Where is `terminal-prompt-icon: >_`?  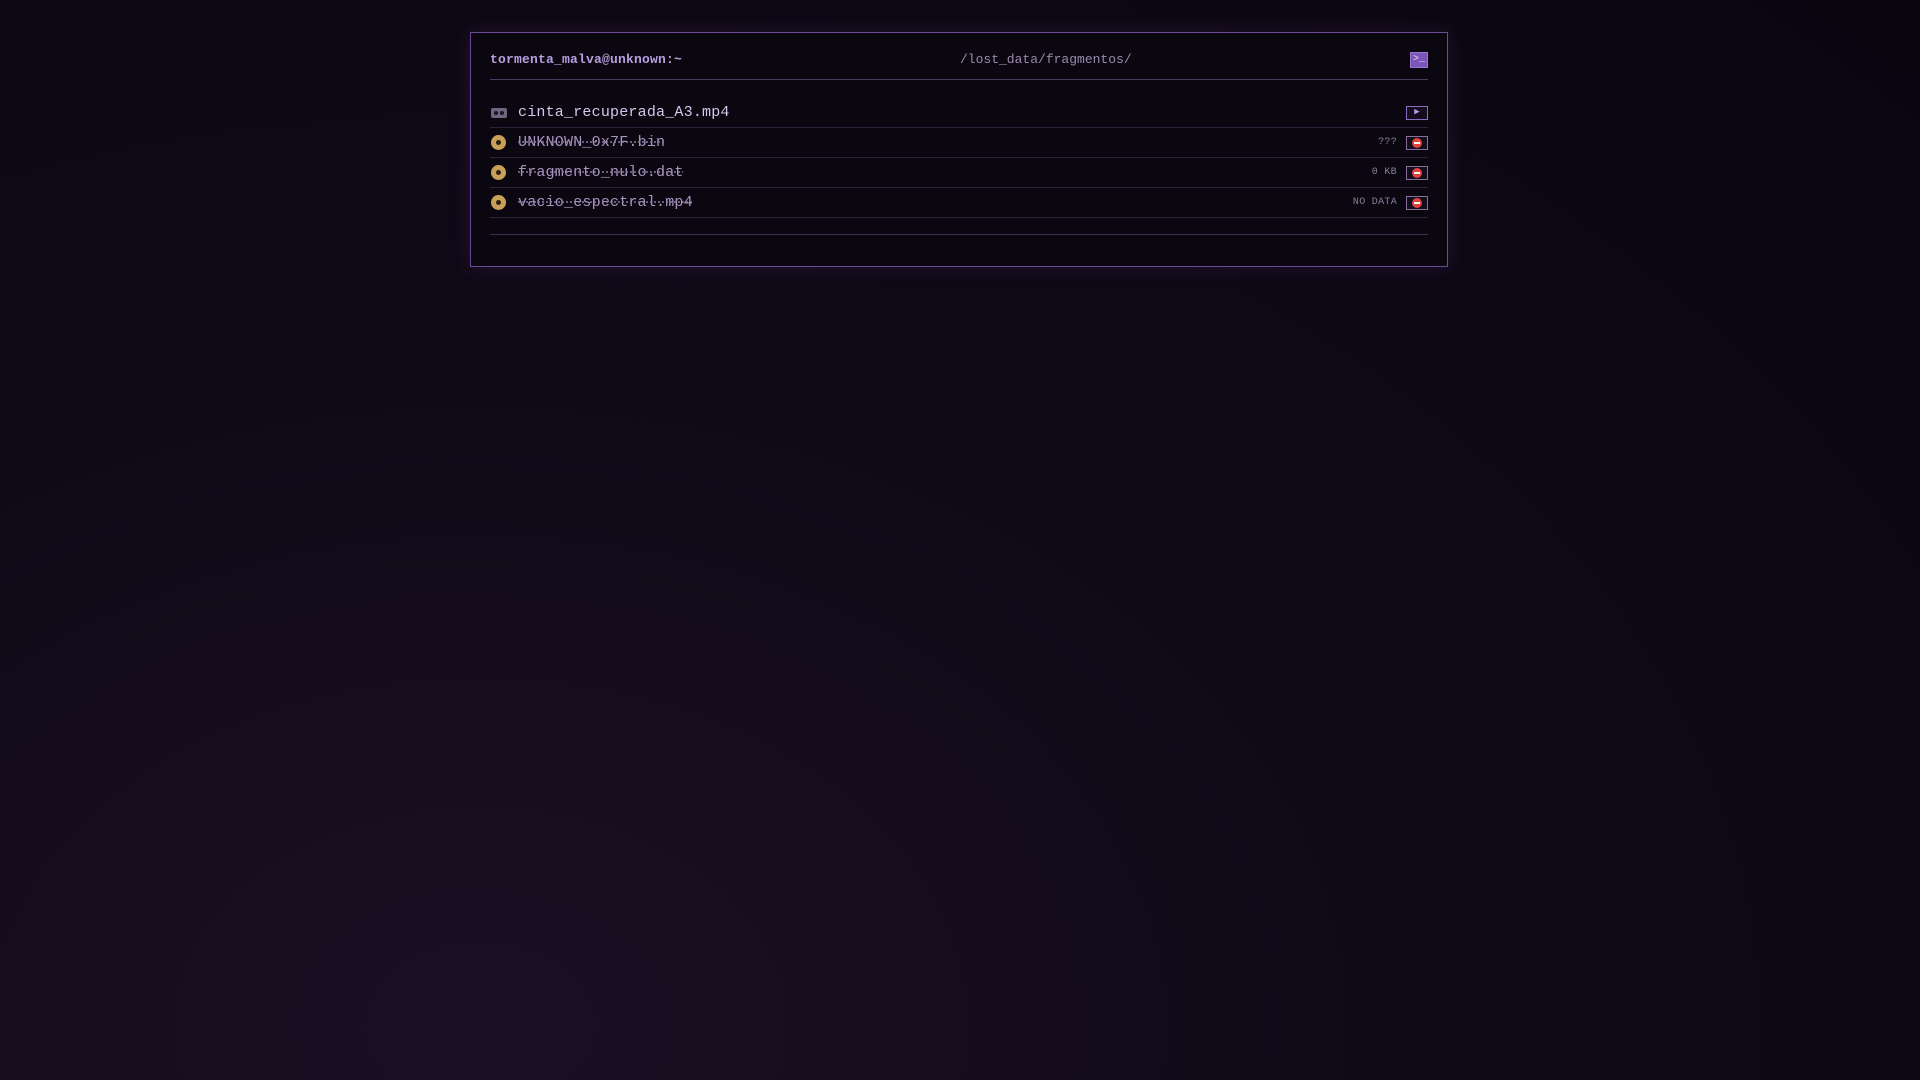
terminal-prompt-icon: >_ is located at coordinates (1418, 59).